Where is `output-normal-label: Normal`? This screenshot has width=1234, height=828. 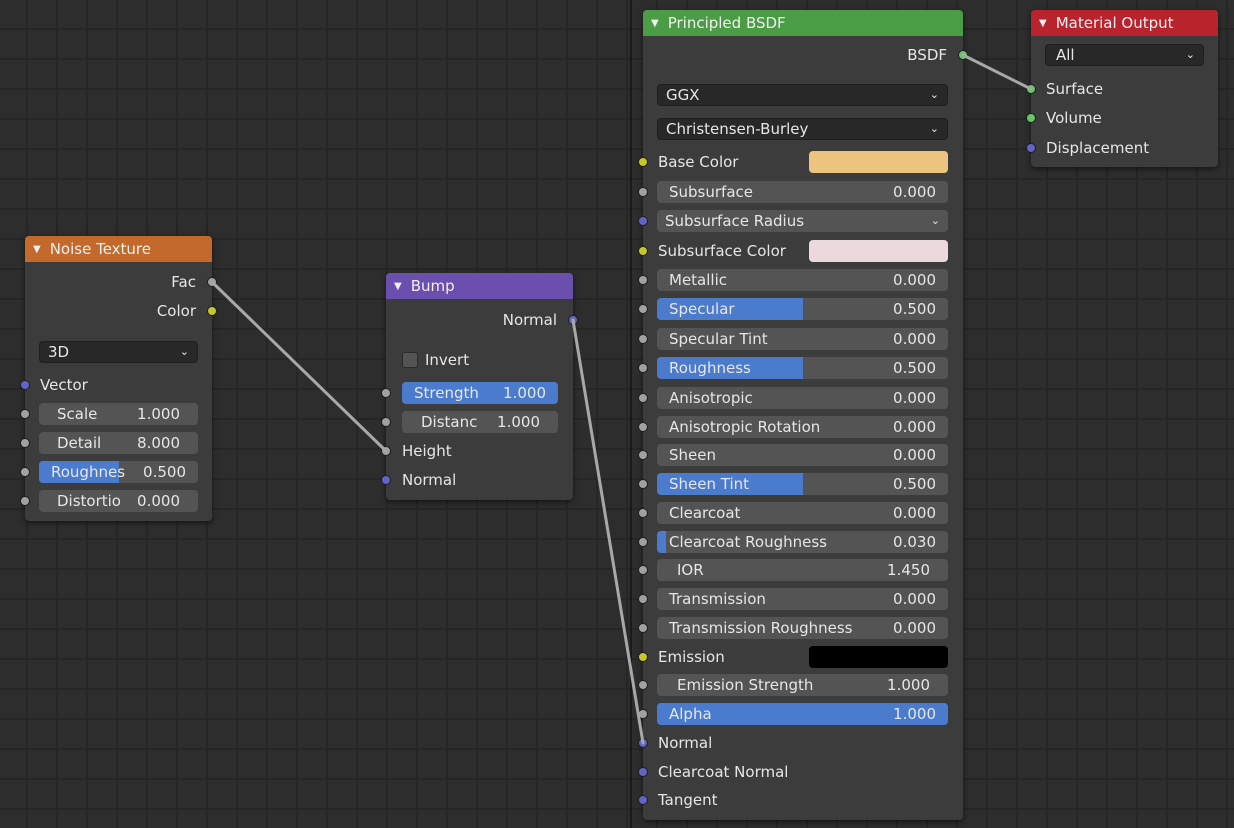 output-normal-label: Normal is located at coordinates (529, 320).